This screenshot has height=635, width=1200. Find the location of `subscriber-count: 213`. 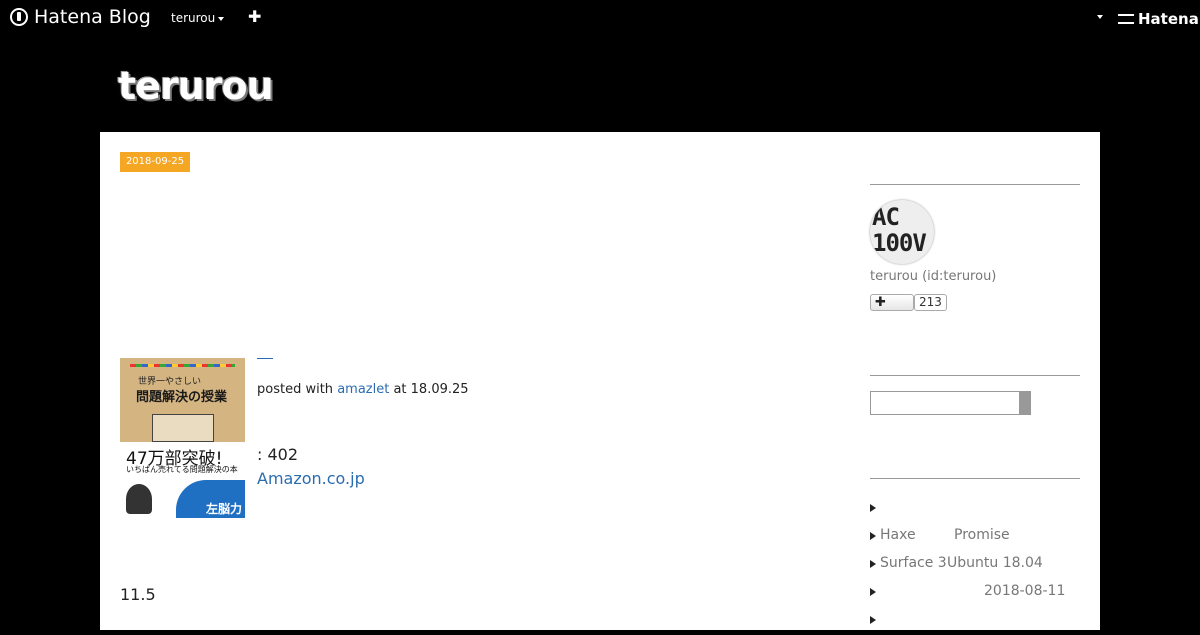

subscriber-count: 213 is located at coordinates (930, 302).